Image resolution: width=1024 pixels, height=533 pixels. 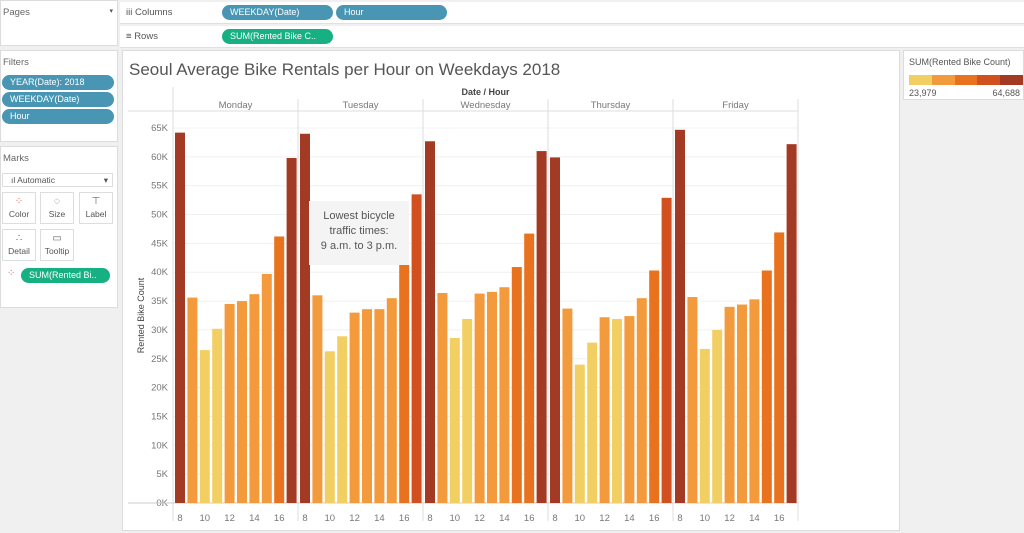 I want to click on y-tick-label: 55K, so click(x=160, y=186).